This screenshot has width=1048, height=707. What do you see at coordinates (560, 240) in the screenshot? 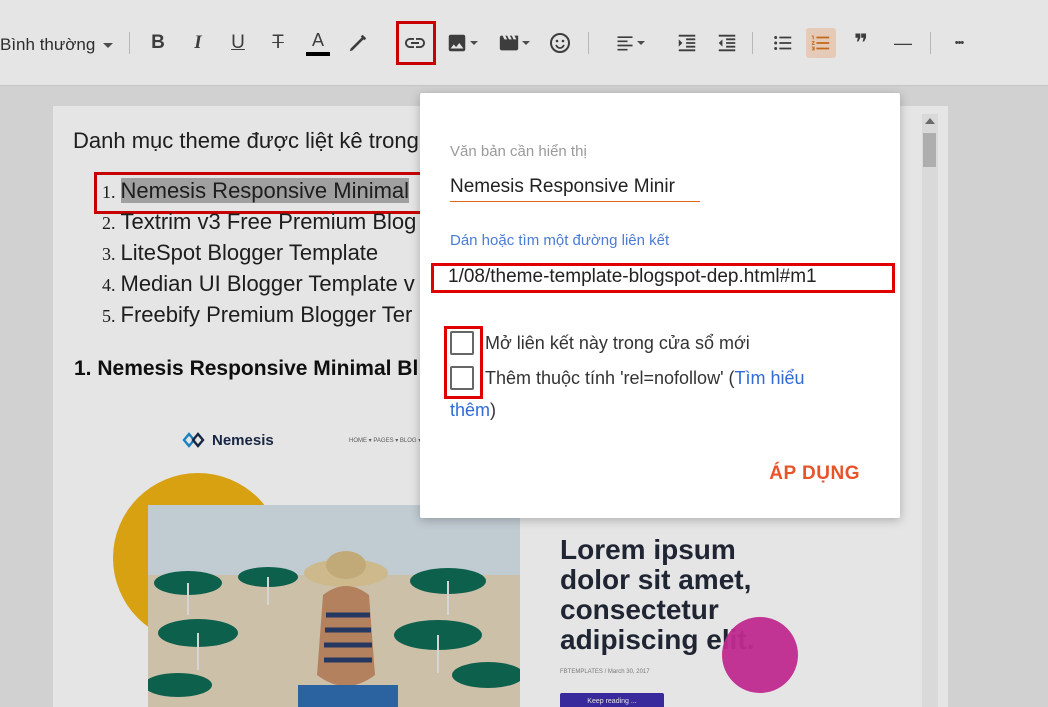
I see `url-label: Dán hoặc tìm một đường liên kết` at bounding box center [560, 240].